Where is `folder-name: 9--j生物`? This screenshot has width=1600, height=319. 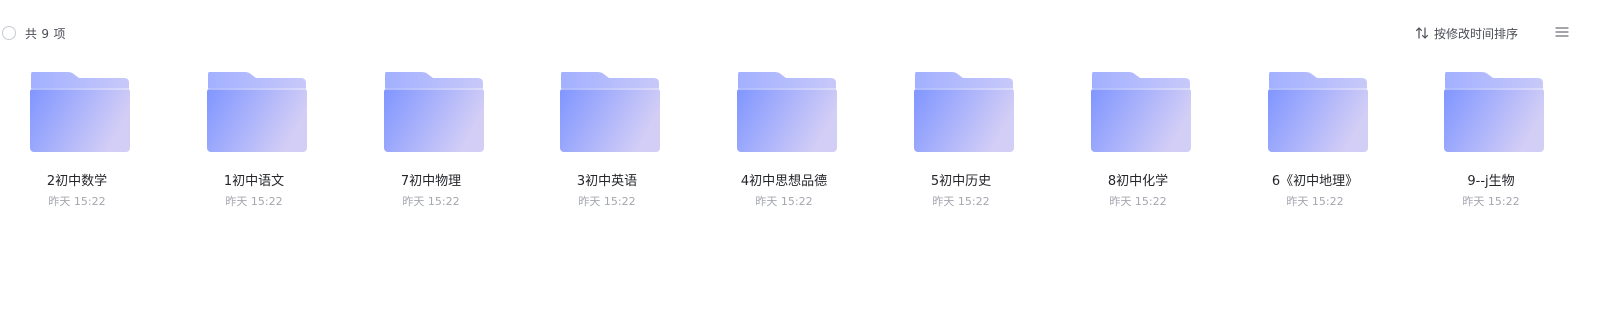 folder-name: 9--j生物 is located at coordinates (1491, 181).